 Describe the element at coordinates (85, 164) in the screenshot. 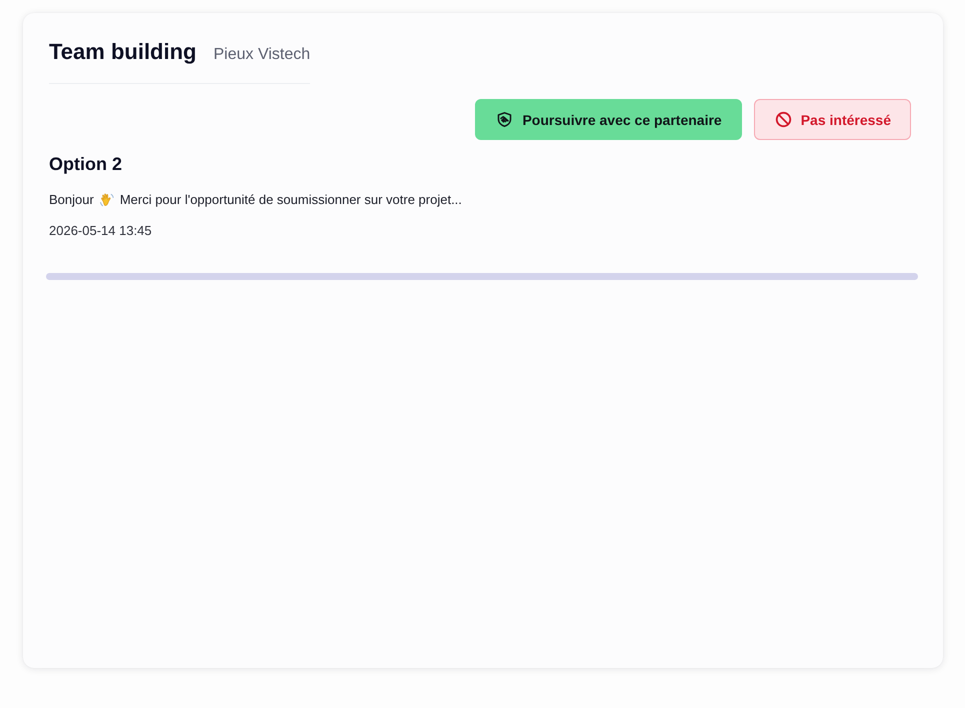

I see `option-title: Option 2` at that location.